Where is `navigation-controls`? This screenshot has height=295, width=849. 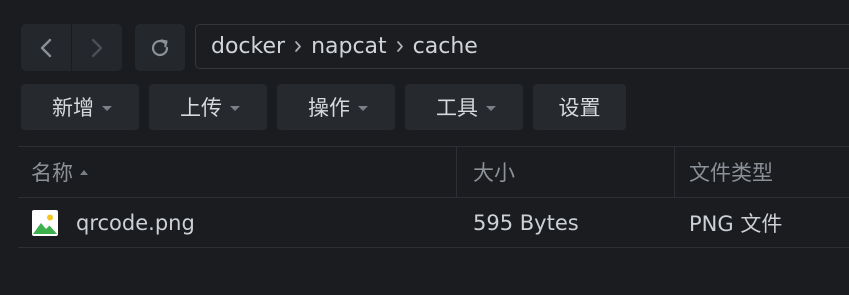 navigation-controls is located at coordinates (103, 47).